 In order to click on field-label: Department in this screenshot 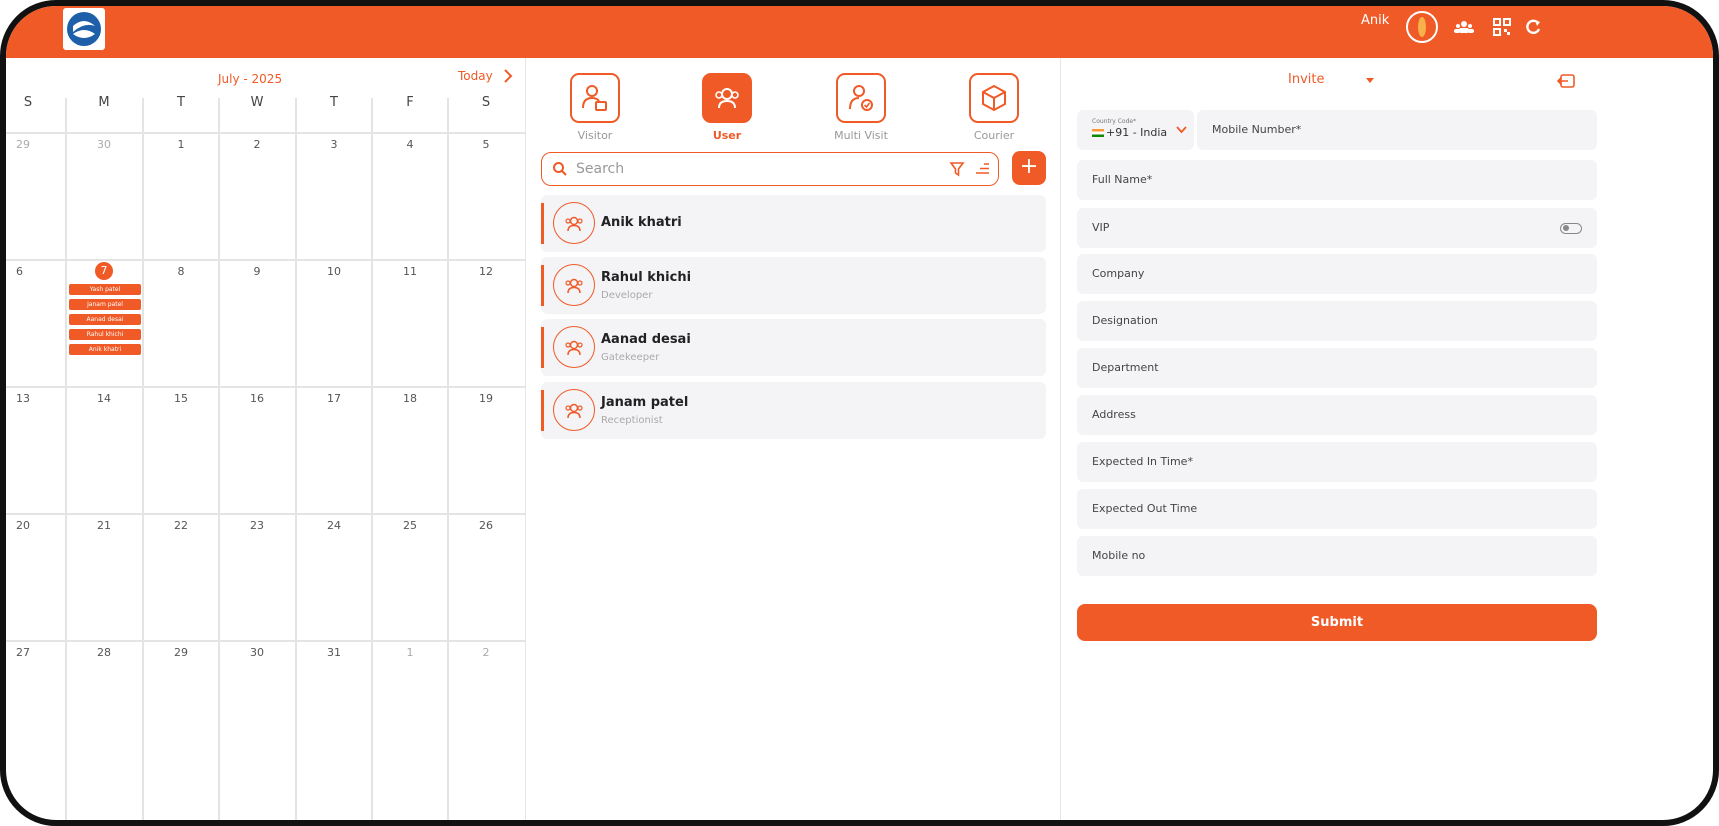, I will do `click(1125, 367)`.